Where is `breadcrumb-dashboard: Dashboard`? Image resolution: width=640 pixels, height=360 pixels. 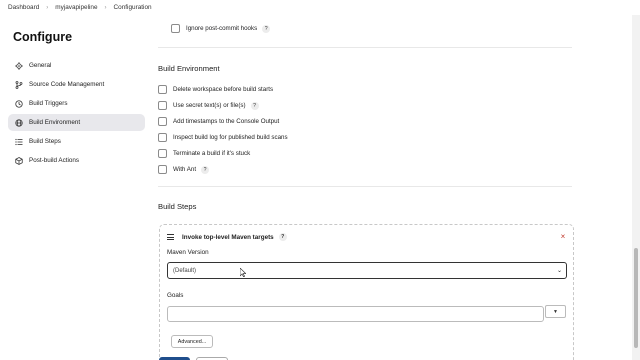 breadcrumb-dashboard: Dashboard is located at coordinates (23, 7).